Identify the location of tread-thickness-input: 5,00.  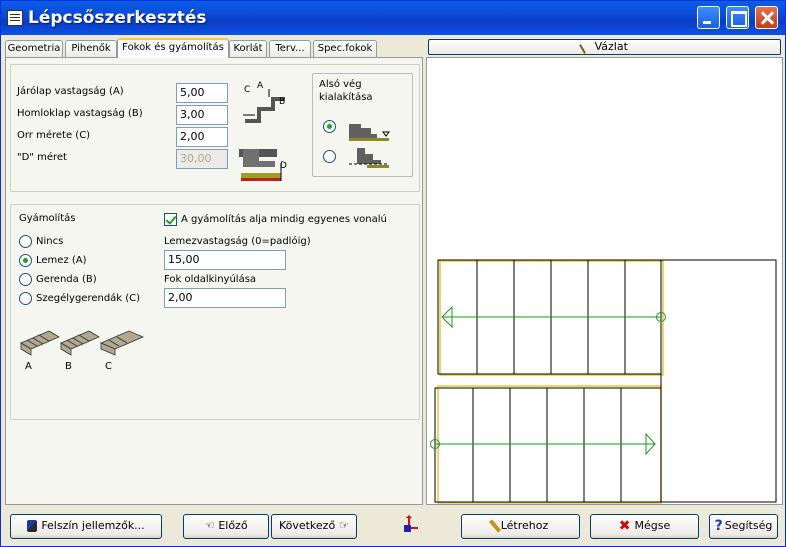
(202, 93).